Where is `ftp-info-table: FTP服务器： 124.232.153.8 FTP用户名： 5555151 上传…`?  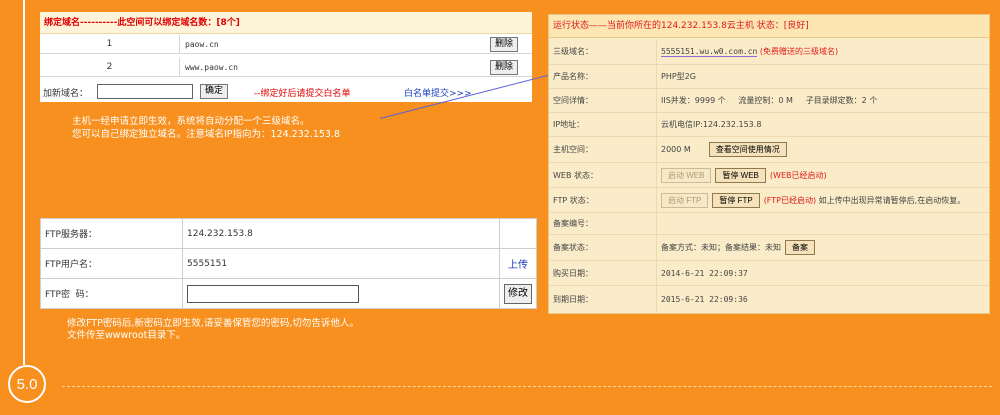 ftp-info-table: FTP服务器： 124.232.153.8 FTP用户名： 5555151 上传… is located at coordinates (288, 263).